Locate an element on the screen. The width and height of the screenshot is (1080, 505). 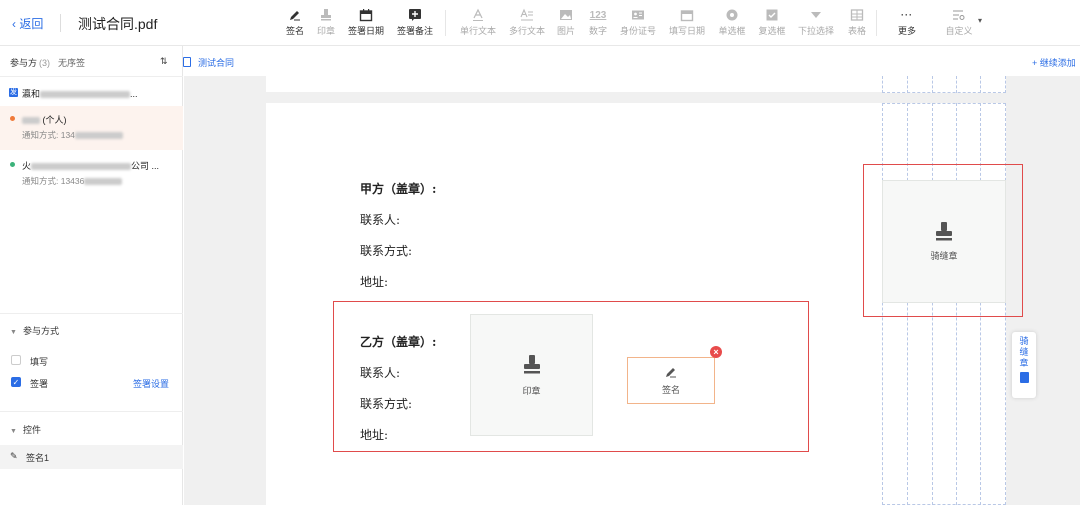
seam-strip-top is located at coordinates (944, 84).